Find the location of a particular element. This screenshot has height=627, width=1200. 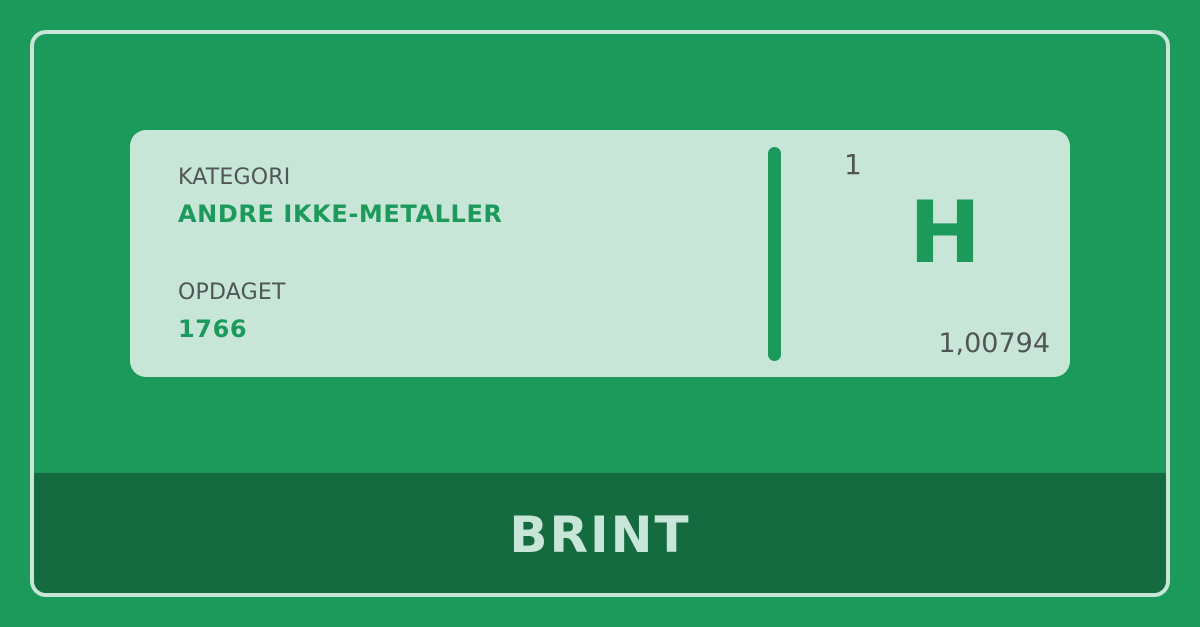

category-label: KATEGORI is located at coordinates (234, 177).